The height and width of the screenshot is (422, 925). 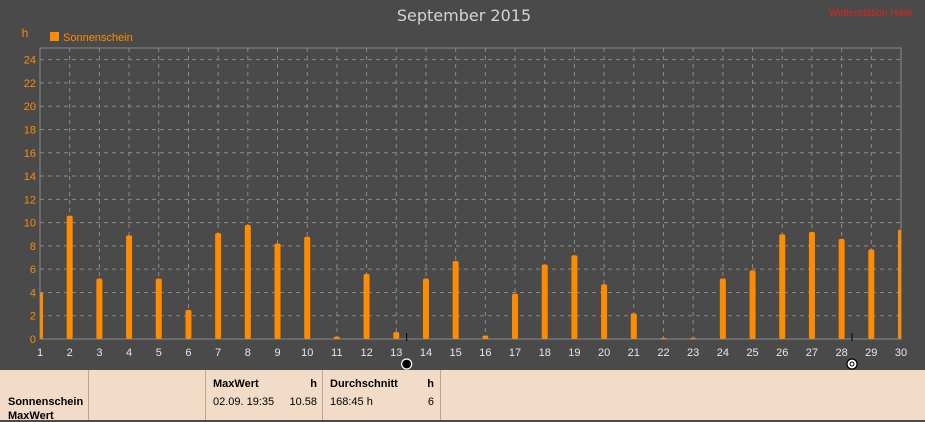 I want to click on y-tick-label: 12, so click(x=30, y=200).